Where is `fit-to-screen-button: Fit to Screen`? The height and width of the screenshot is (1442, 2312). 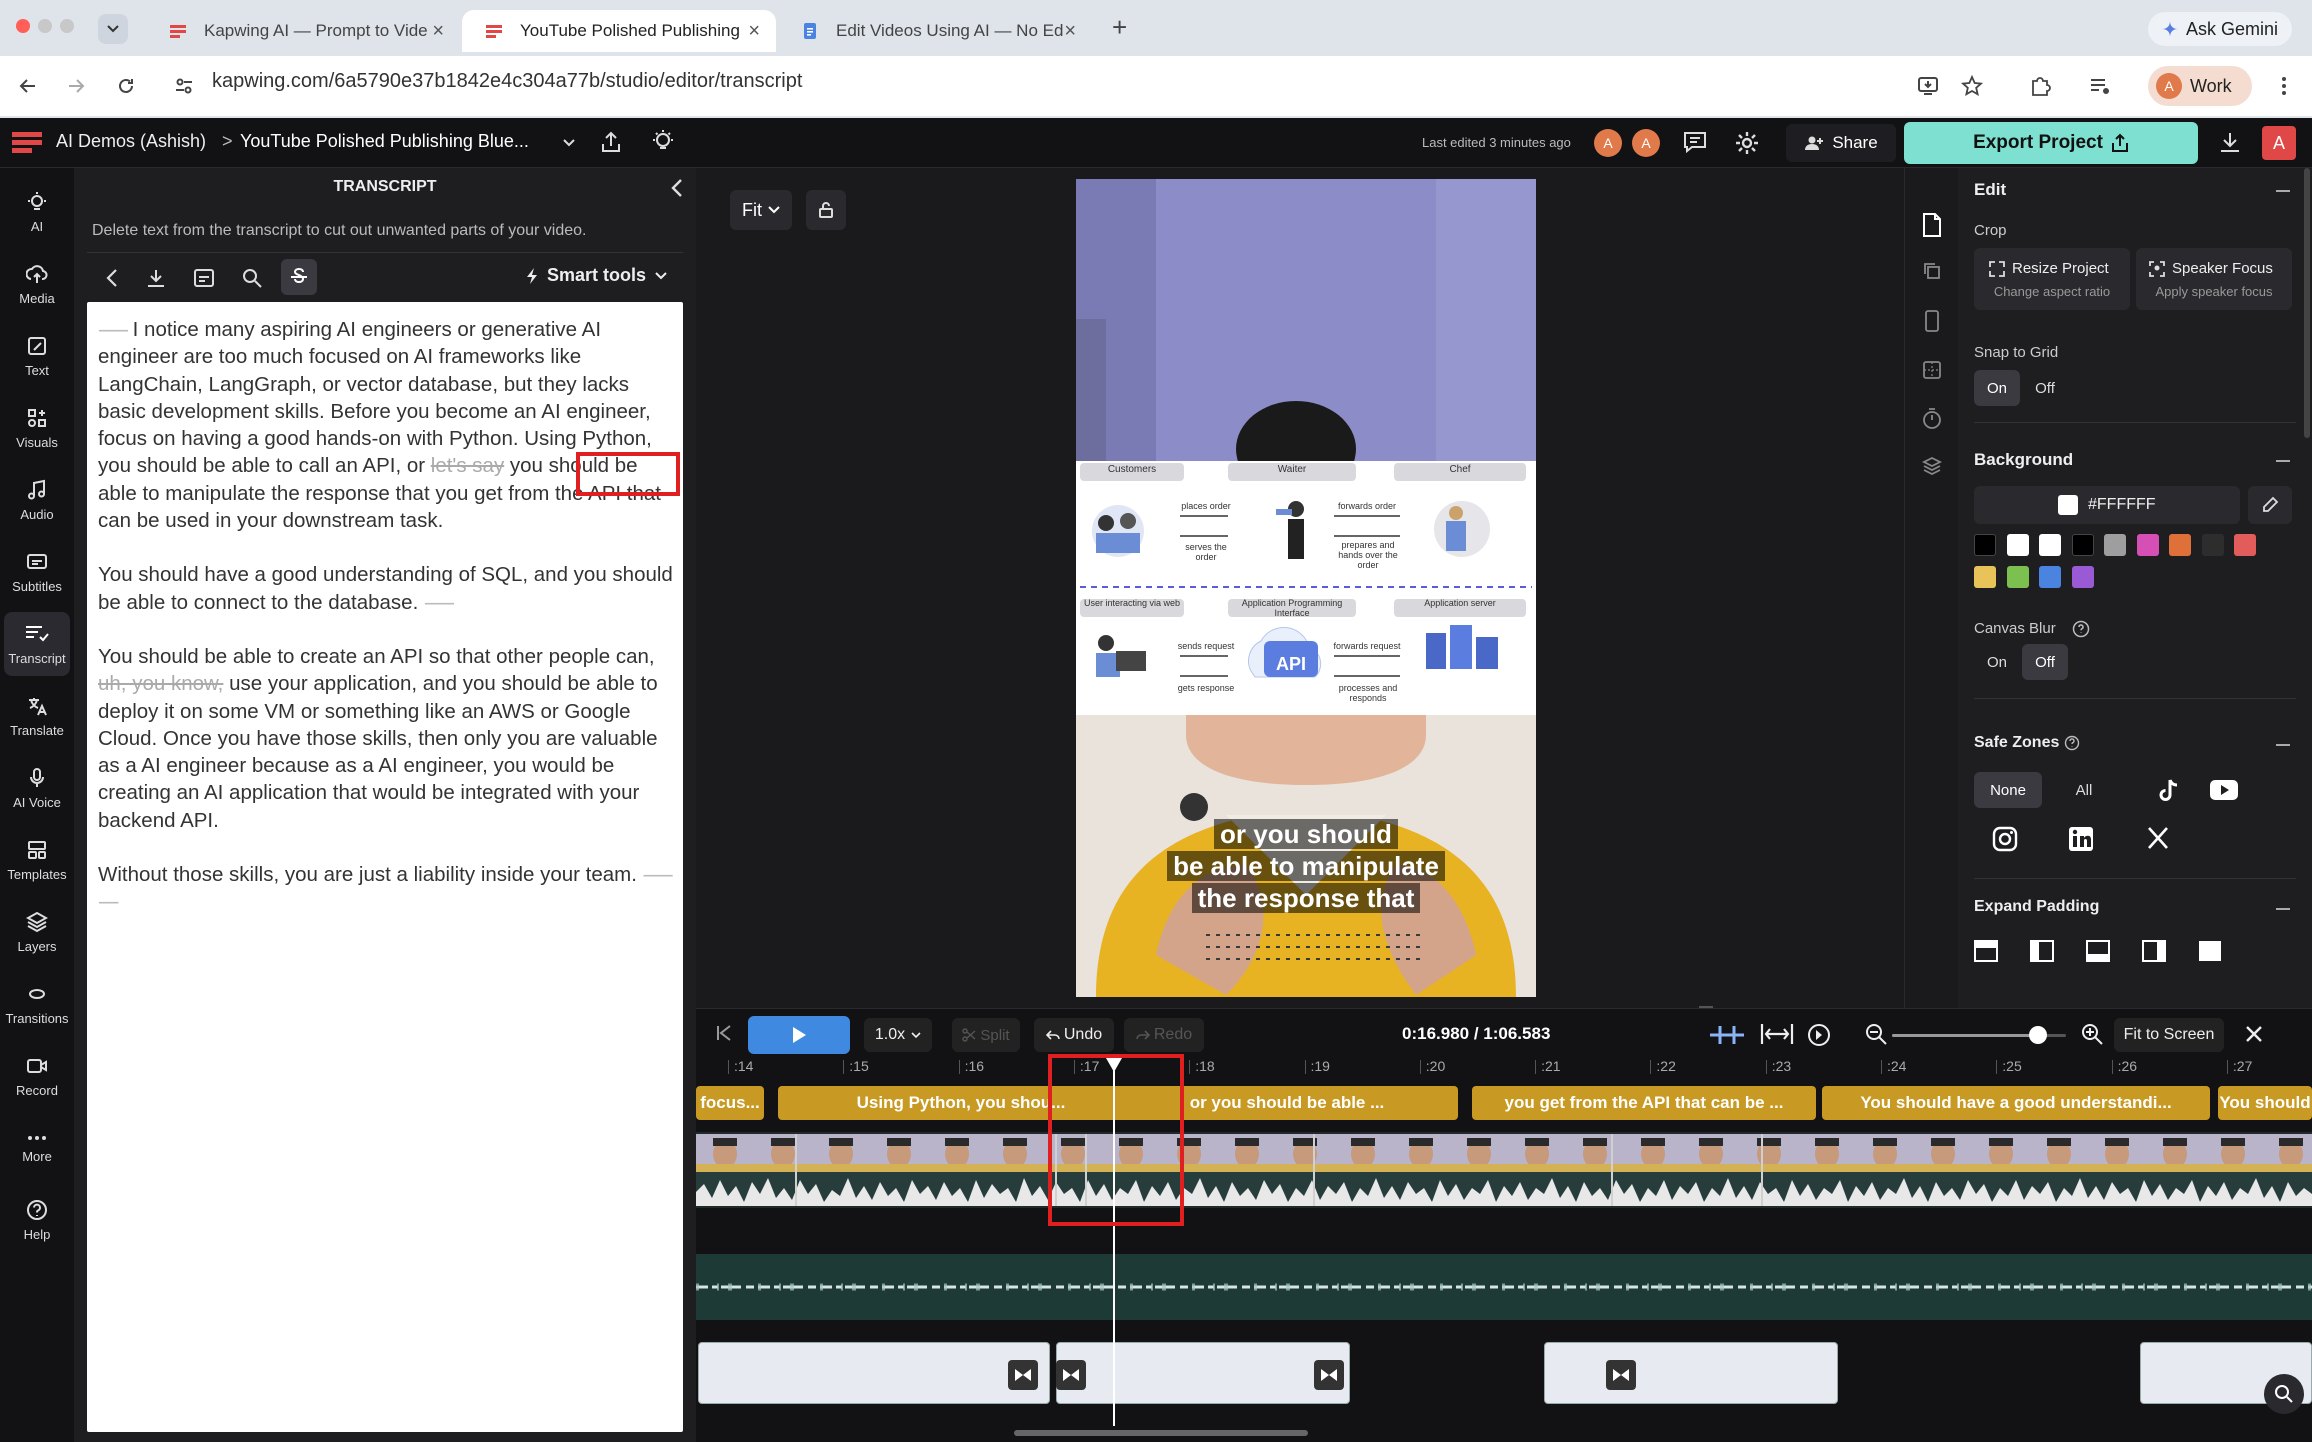 fit-to-screen-button: Fit to Screen is located at coordinates (2169, 1035).